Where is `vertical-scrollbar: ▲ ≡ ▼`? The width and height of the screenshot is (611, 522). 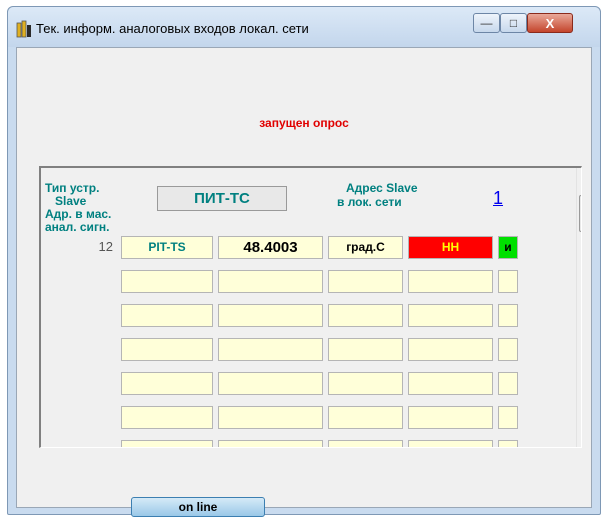 vertical-scrollbar: ▲ ≡ ▼ is located at coordinates (578, 307).